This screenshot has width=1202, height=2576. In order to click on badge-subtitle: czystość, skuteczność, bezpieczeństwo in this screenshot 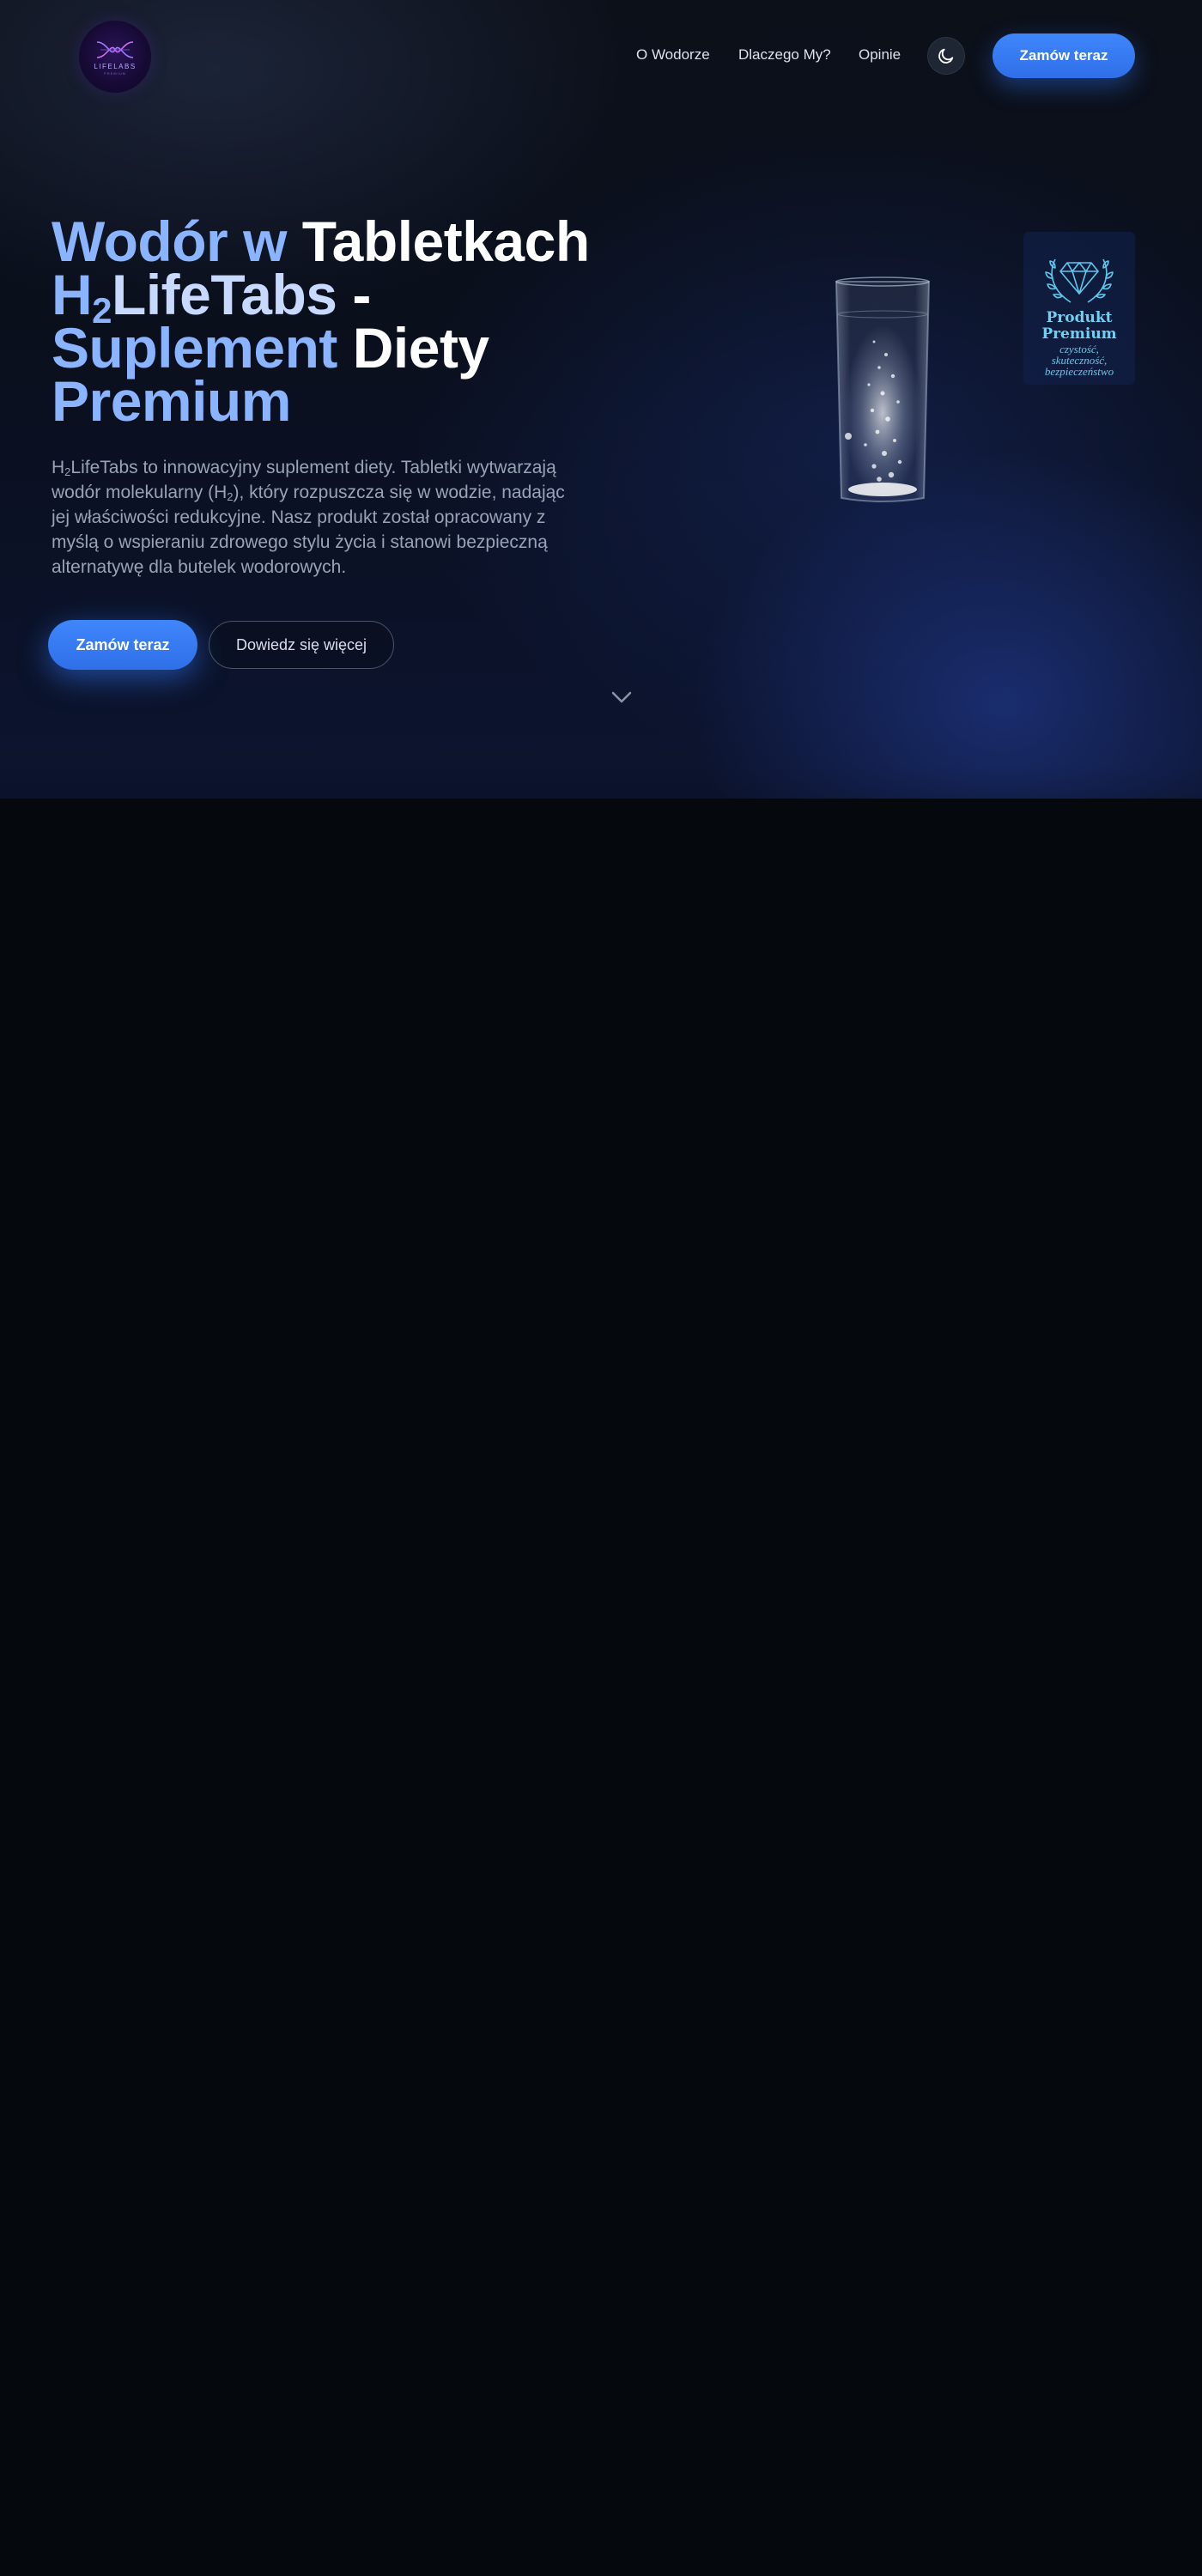, I will do `click(1079, 360)`.